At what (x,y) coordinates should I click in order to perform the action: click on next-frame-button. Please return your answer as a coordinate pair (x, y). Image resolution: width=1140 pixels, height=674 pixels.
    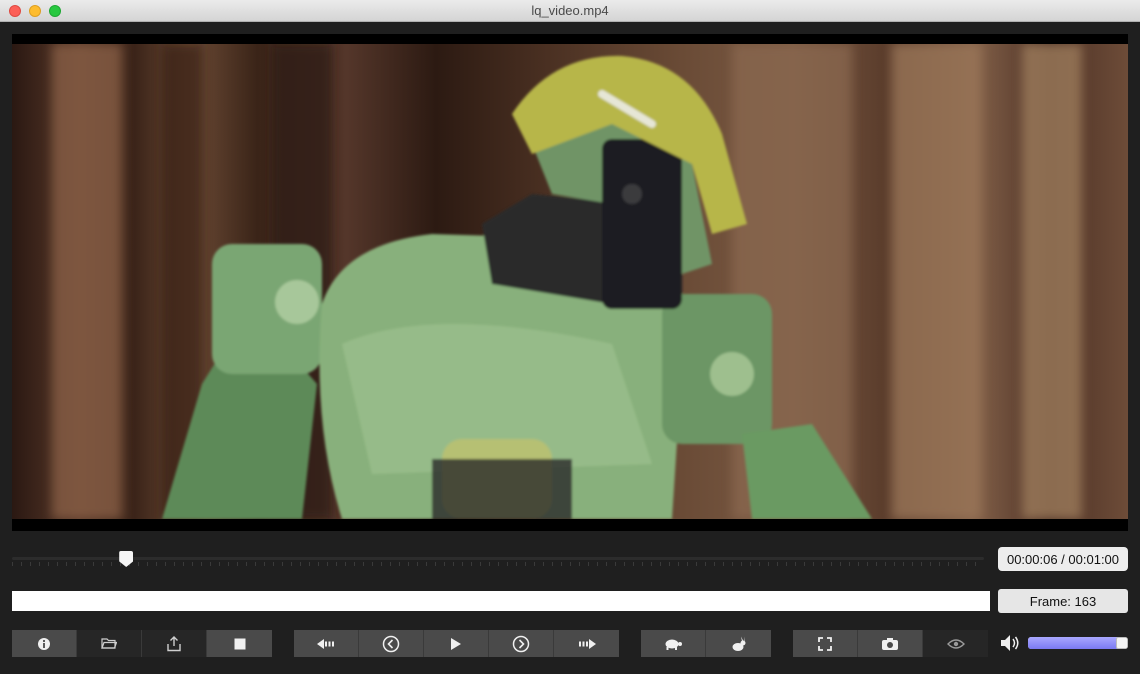
    Looking at the image, I should click on (521, 643).